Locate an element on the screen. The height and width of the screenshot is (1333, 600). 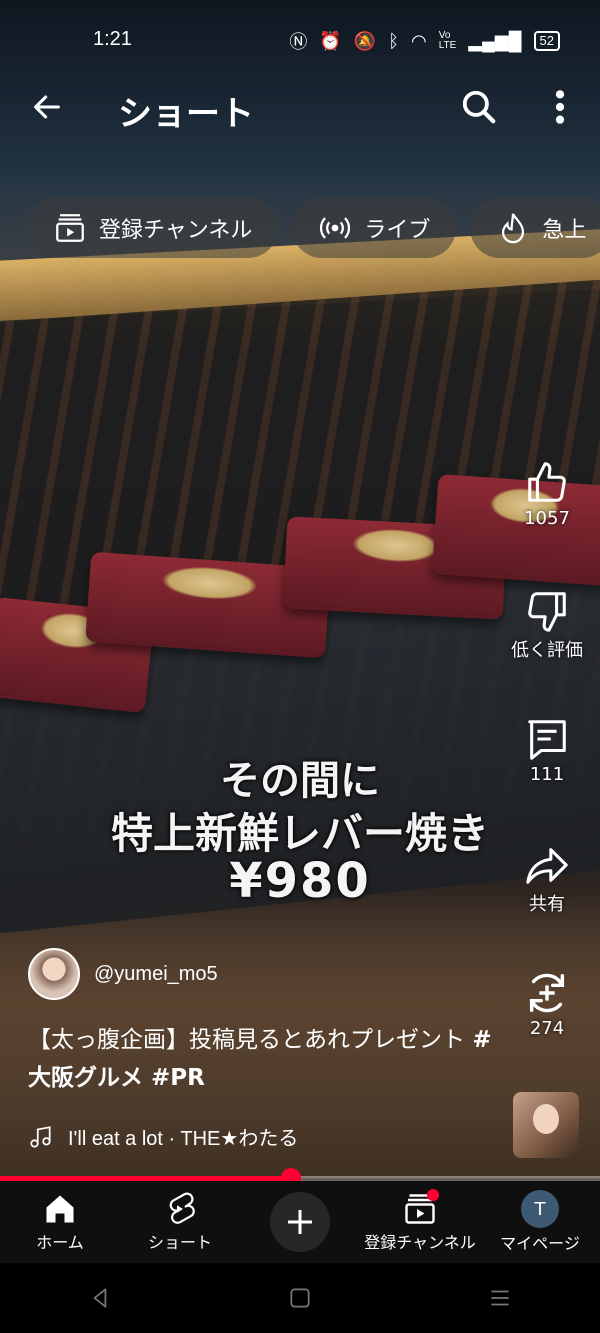
filter-chips: 登録チャンネル ライブ 急上 is located at coordinates (313, 228).